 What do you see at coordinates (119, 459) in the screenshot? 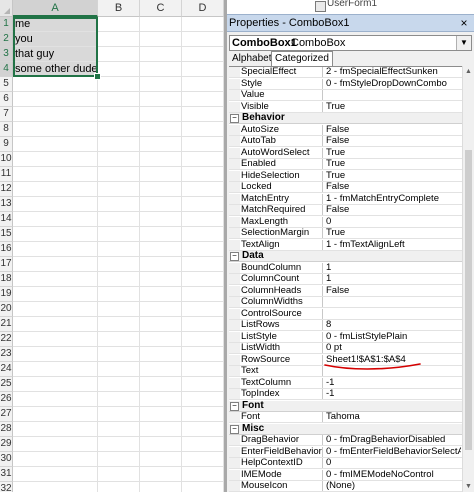
I see `cell-b30` at bounding box center [119, 459].